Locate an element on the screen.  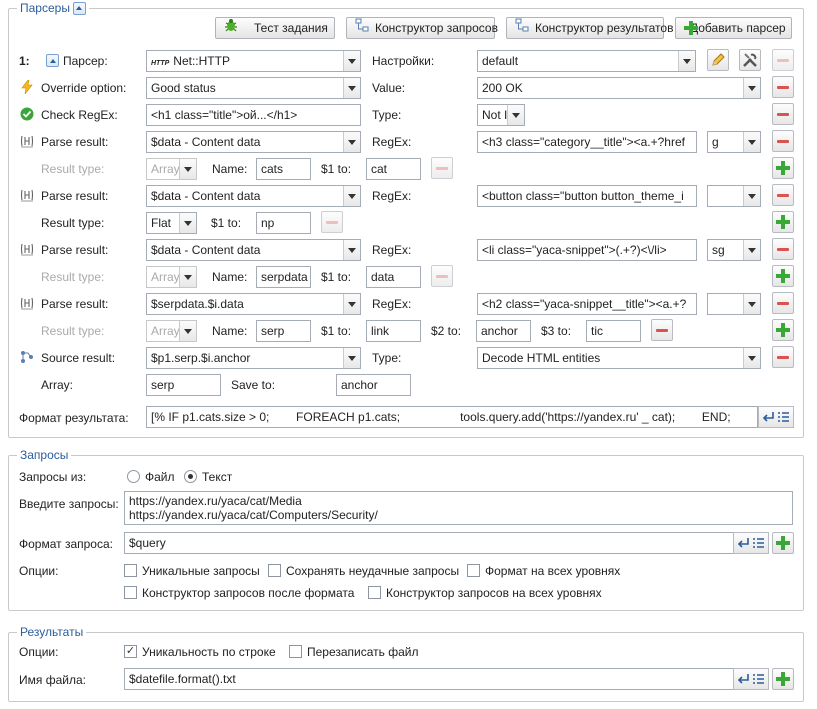
unique-queries-checkbox is located at coordinates (130, 570).